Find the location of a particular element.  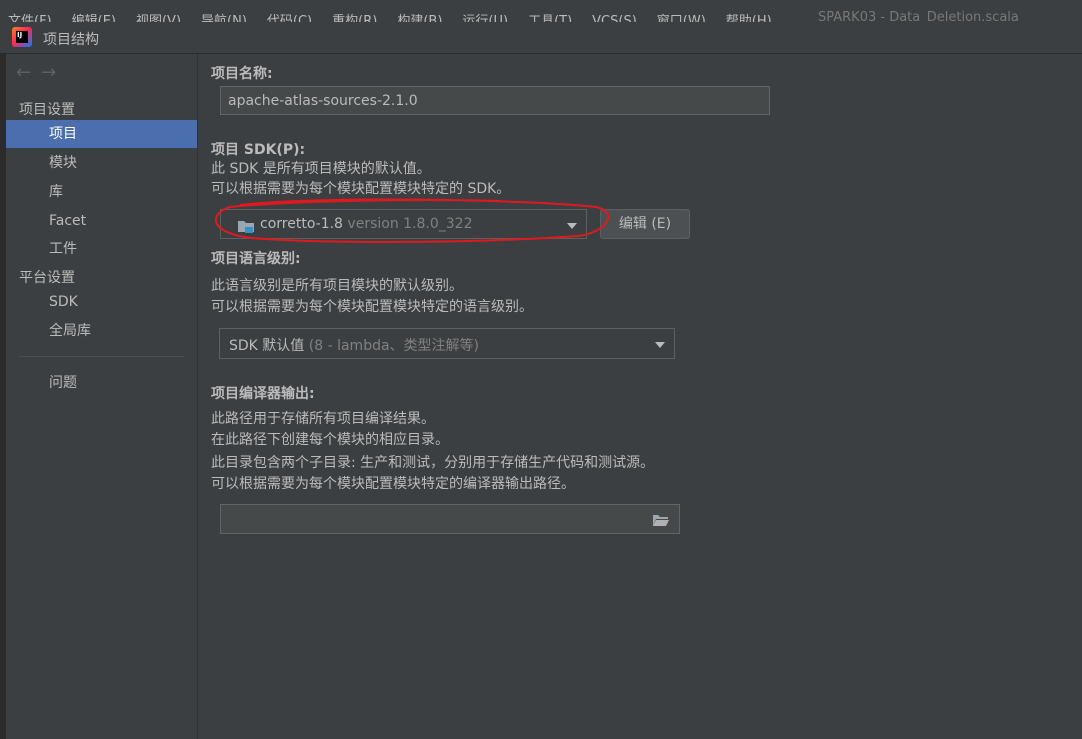

compiler-output-desc-3: 此目录包含两个子目录: 生产和测试，分别用于存储生产代码和测试源。 is located at coordinates (433, 463).